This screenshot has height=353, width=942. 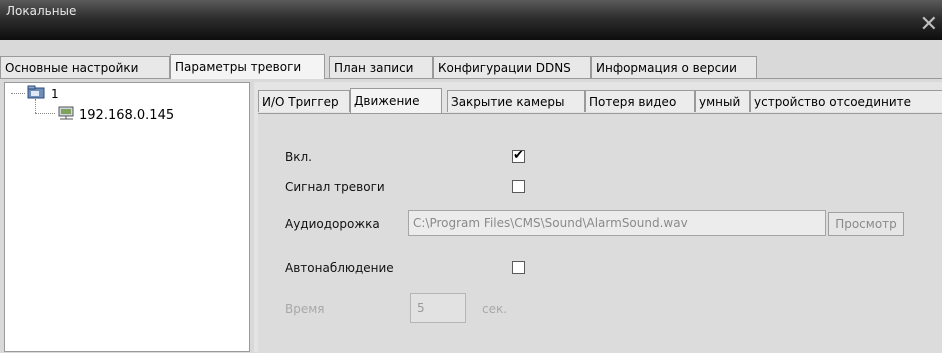 I want to click on enable-checkbox: ✔, so click(x=518, y=155).